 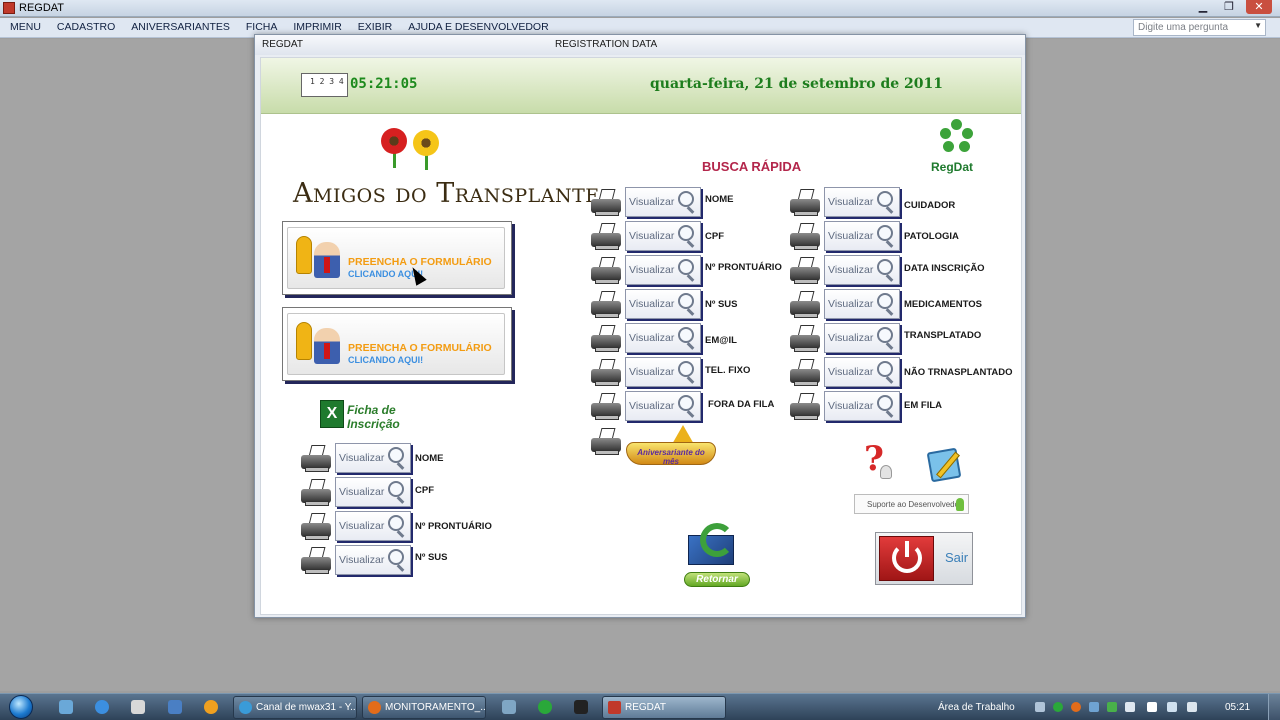 What do you see at coordinates (365, 417) in the screenshot?
I see `ficha-inscricao-logo: X Ficha de Inscrição` at bounding box center [365, 417].